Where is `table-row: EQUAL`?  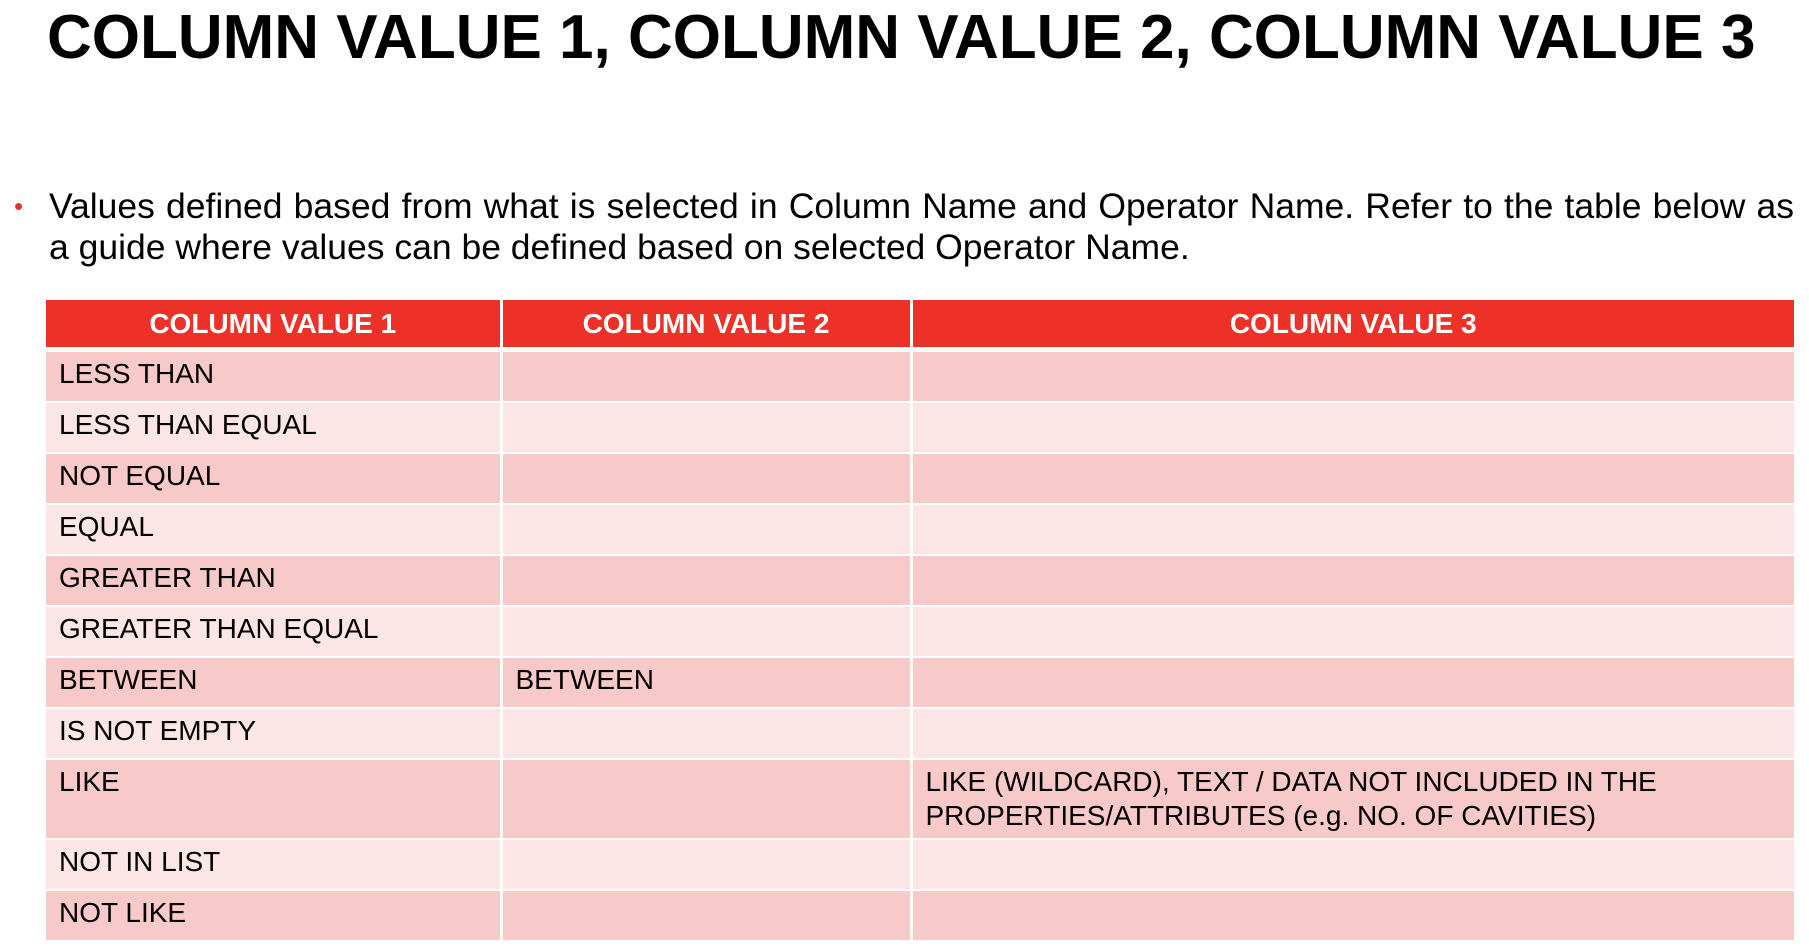 table-row: EQUAL is located at coordinates (920, 529).